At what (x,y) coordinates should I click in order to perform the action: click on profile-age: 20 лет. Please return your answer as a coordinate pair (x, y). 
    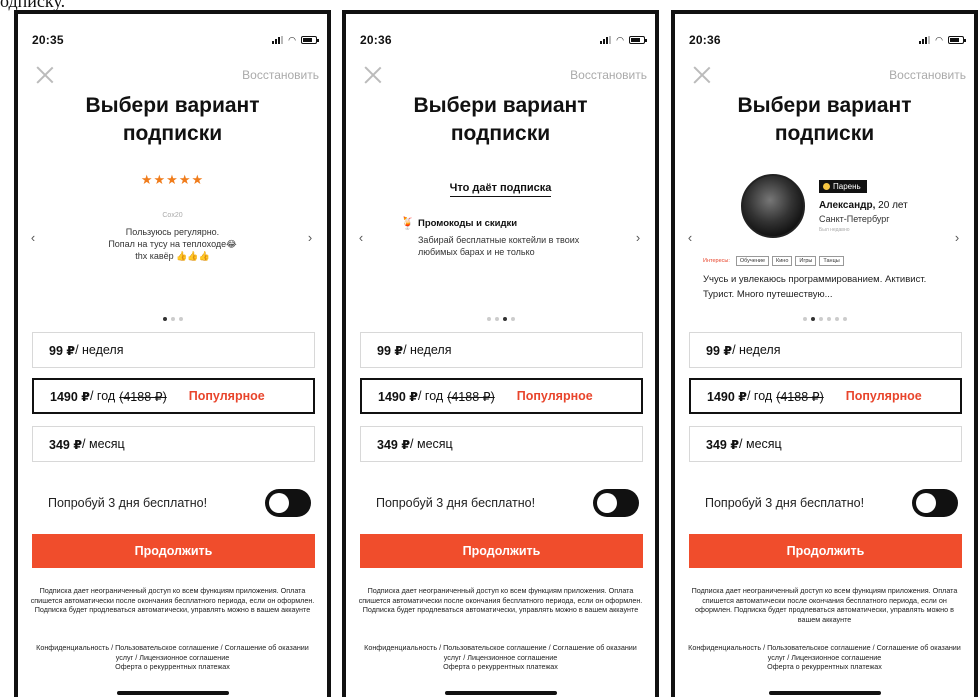
    Looking at the image, I should click on (891, 205).